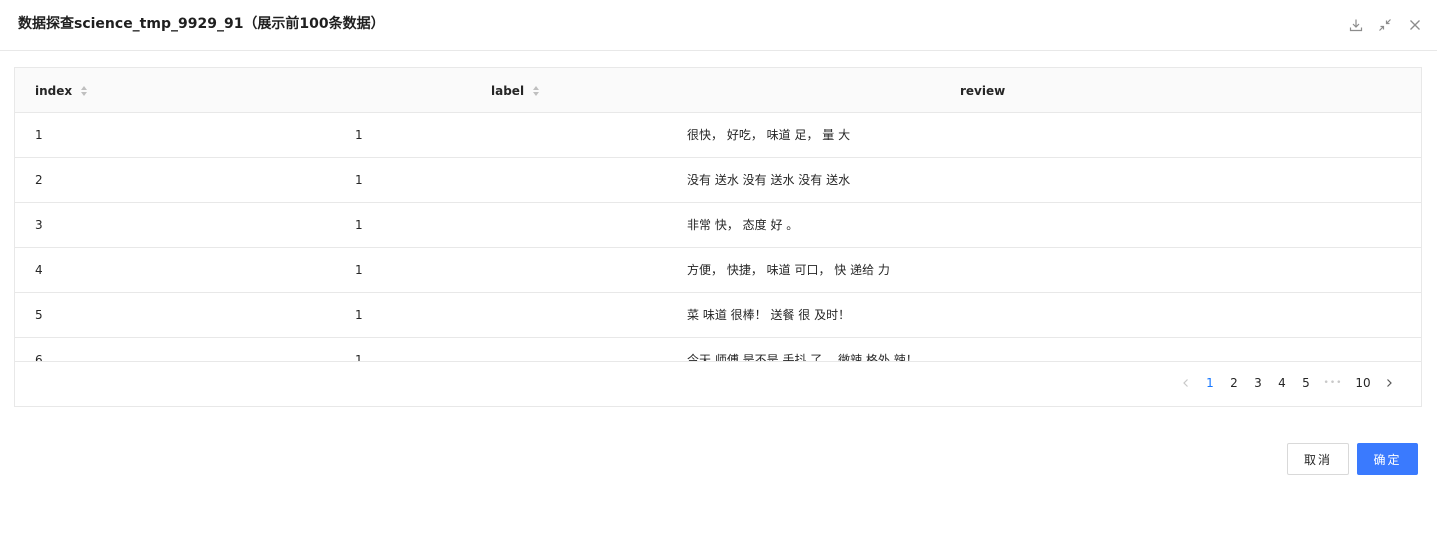 This screenshot has width=1437, height=538. I want to click on page-5: 5, so click(1306, 383).